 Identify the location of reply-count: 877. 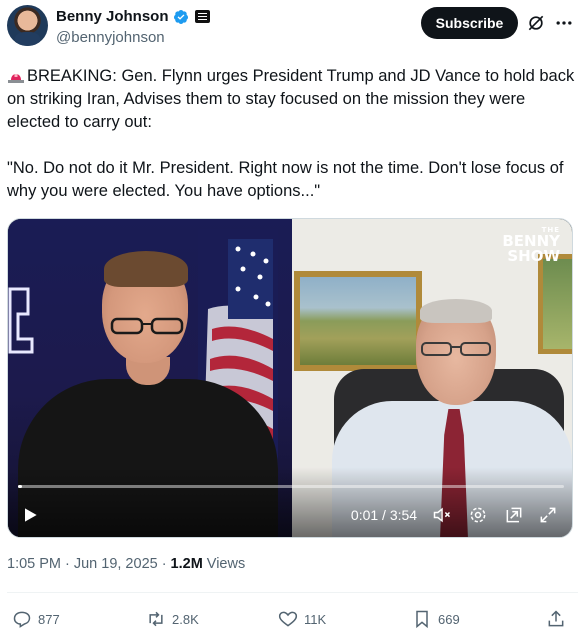
(49, 619).